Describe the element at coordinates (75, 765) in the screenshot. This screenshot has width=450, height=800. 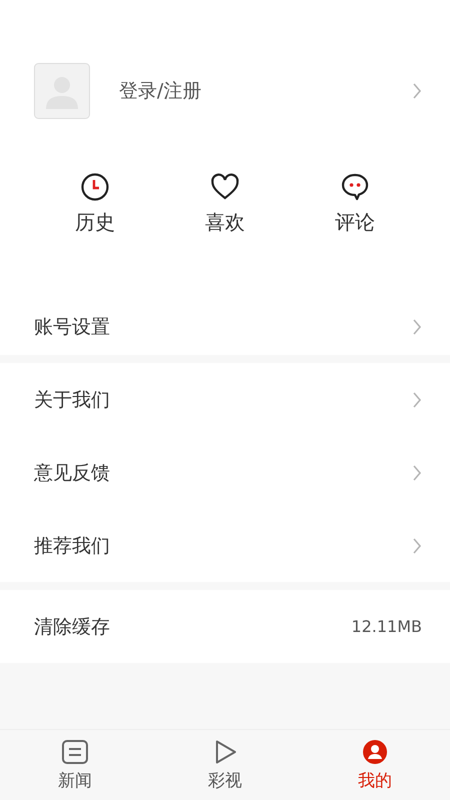
I see `nav-tab: 新闻` at that location.